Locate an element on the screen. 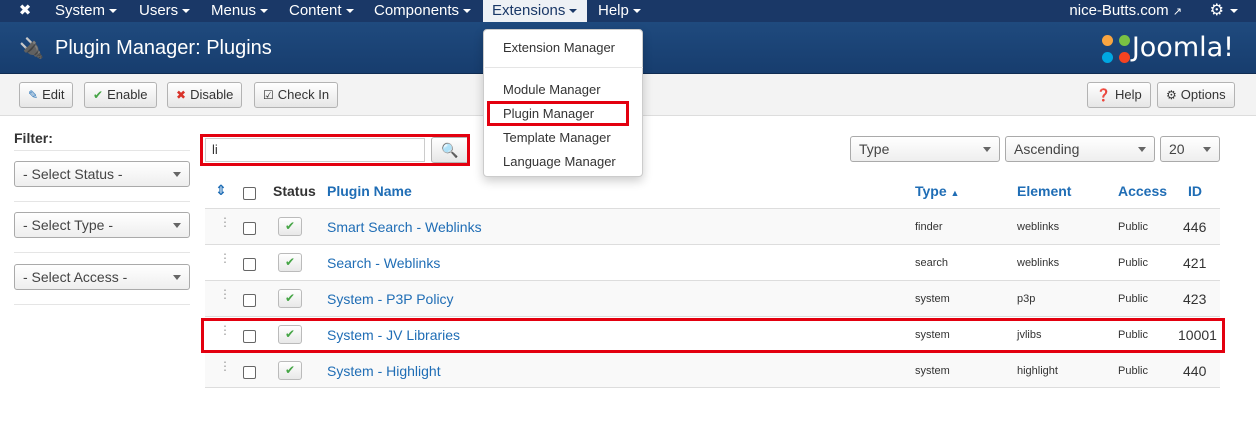 The width and height of the screenshot is (1256, 430). edit-label: Edit is located at coordinates (53, 94).